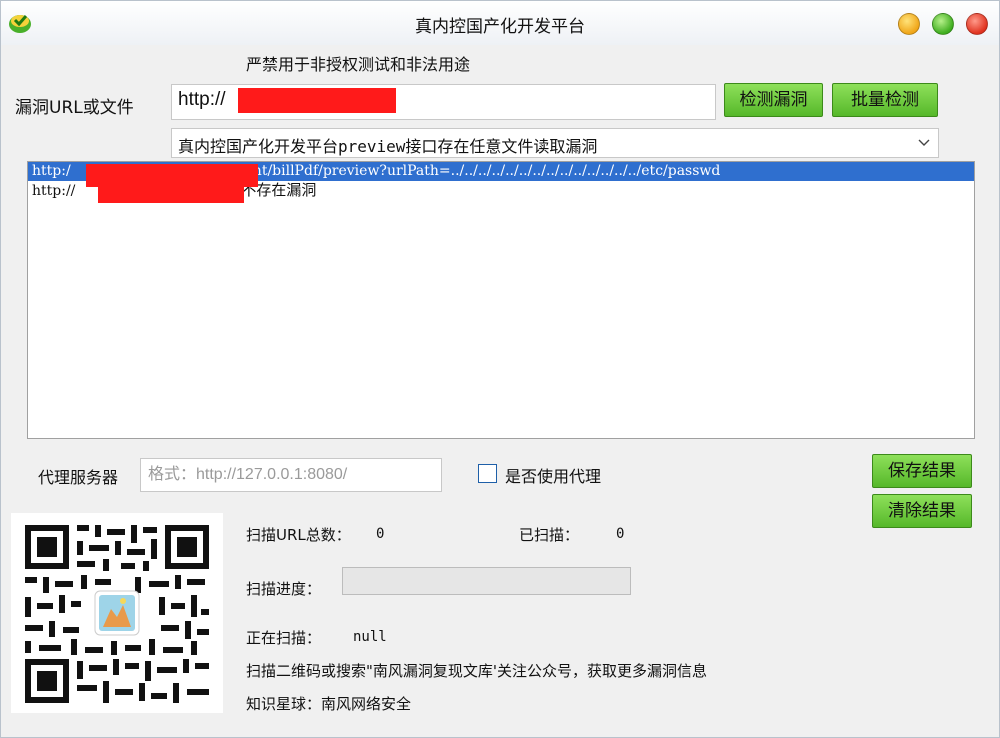 The image size is (1000, 738). Describe the element at coordinates (171, 193) in the screenshot. I see `result-redaction` at that location.